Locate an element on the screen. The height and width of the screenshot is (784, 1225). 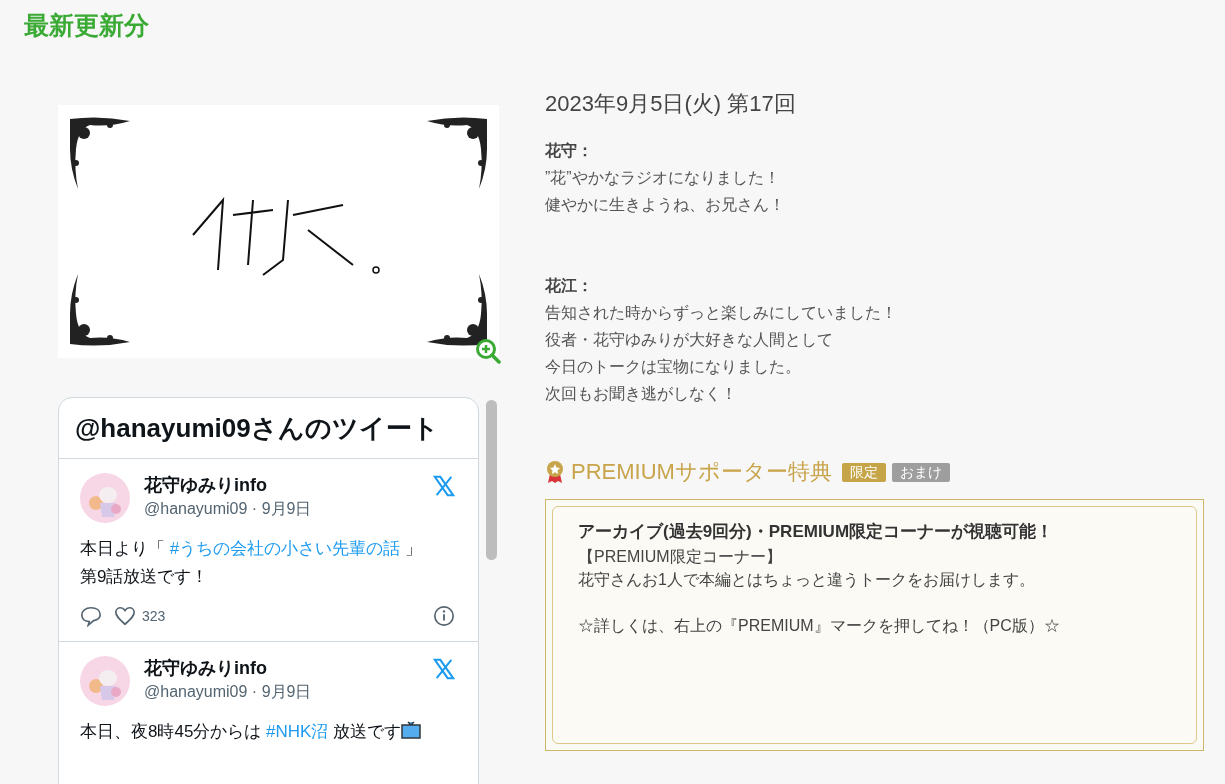
tweet-text: 本日、夜8時45分からは is located at coordinates (171, 731).